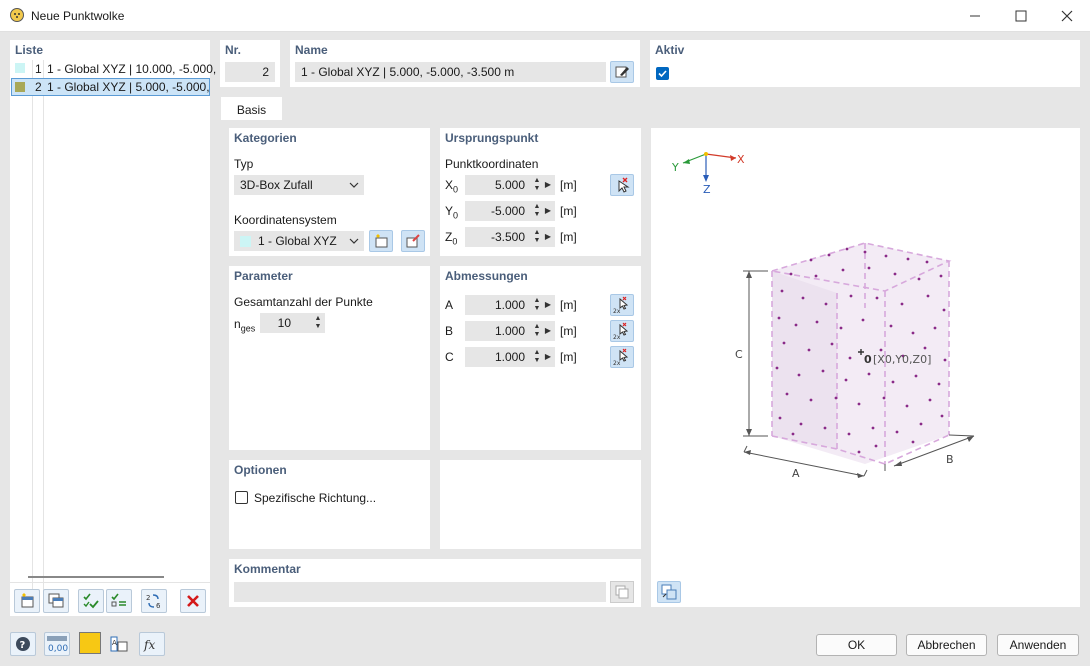  I want to click on dim-c-label: C, so click(739, 354).